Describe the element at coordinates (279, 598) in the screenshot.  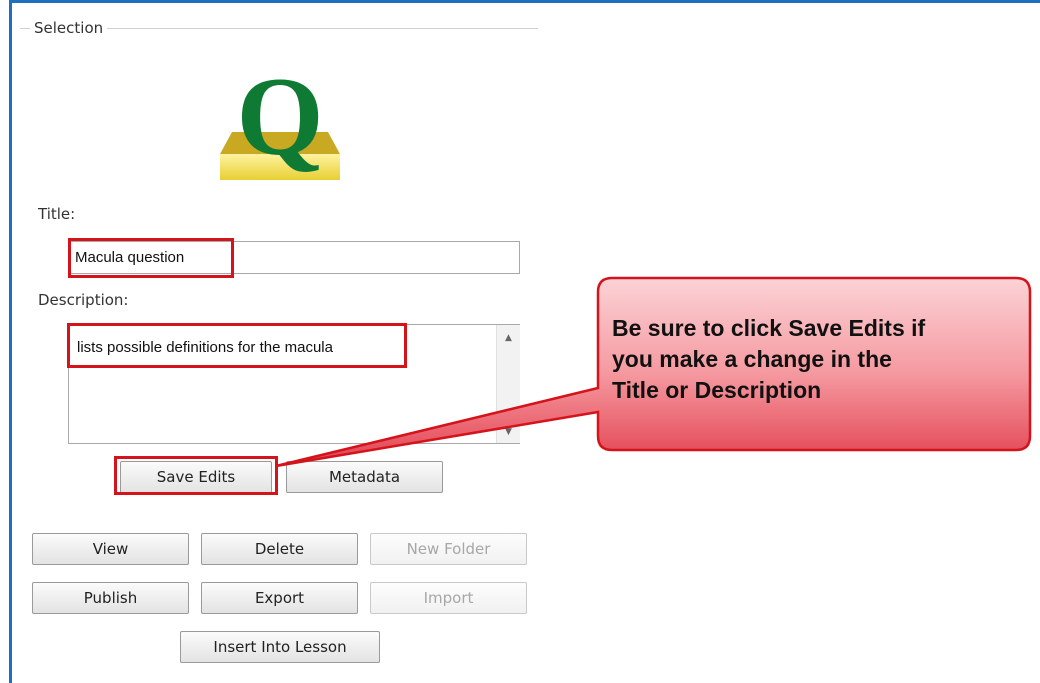
I see `export-button: Export` at that location.